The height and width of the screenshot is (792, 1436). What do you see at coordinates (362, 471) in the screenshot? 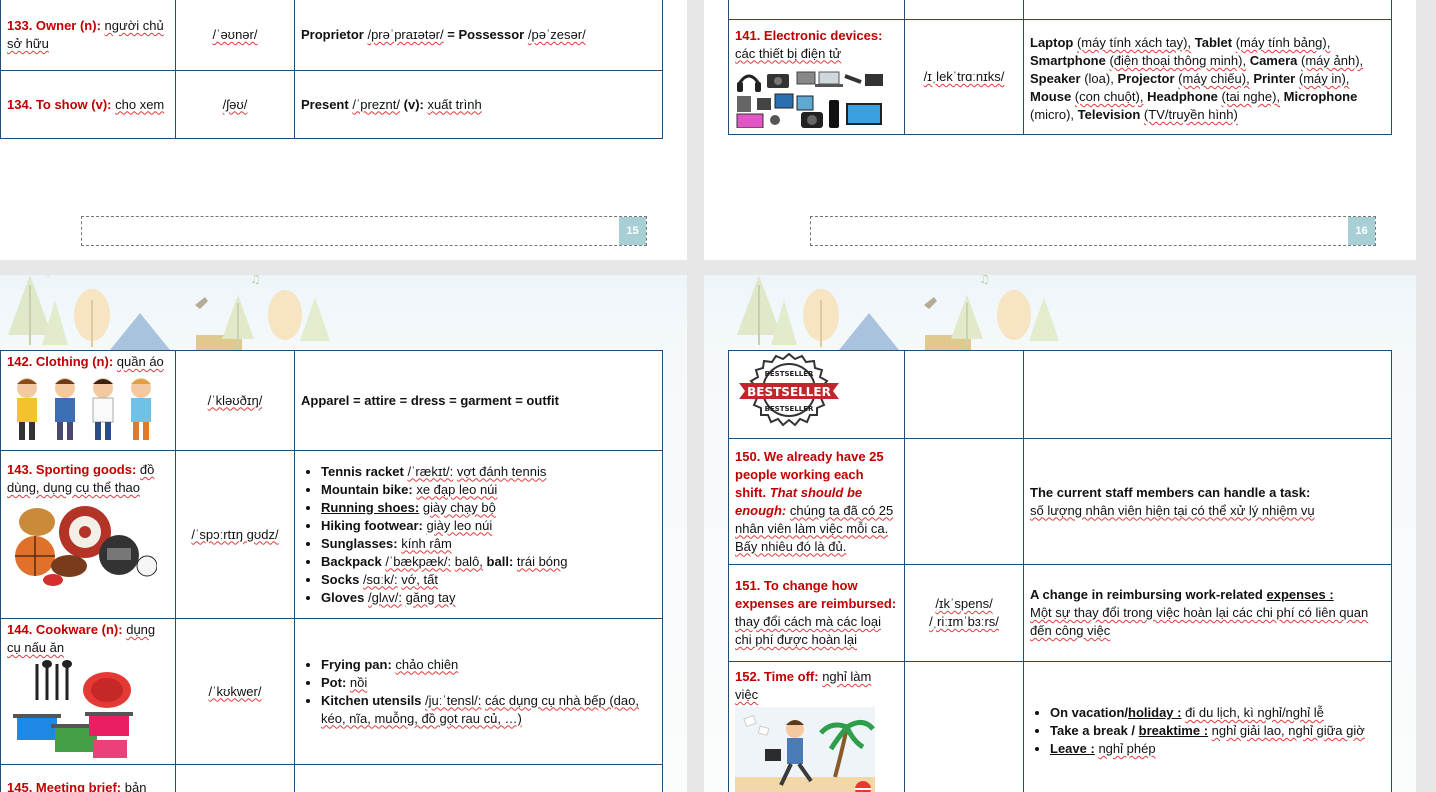
I see `item-term: Tennis racket` at bounding box center [362, 471].